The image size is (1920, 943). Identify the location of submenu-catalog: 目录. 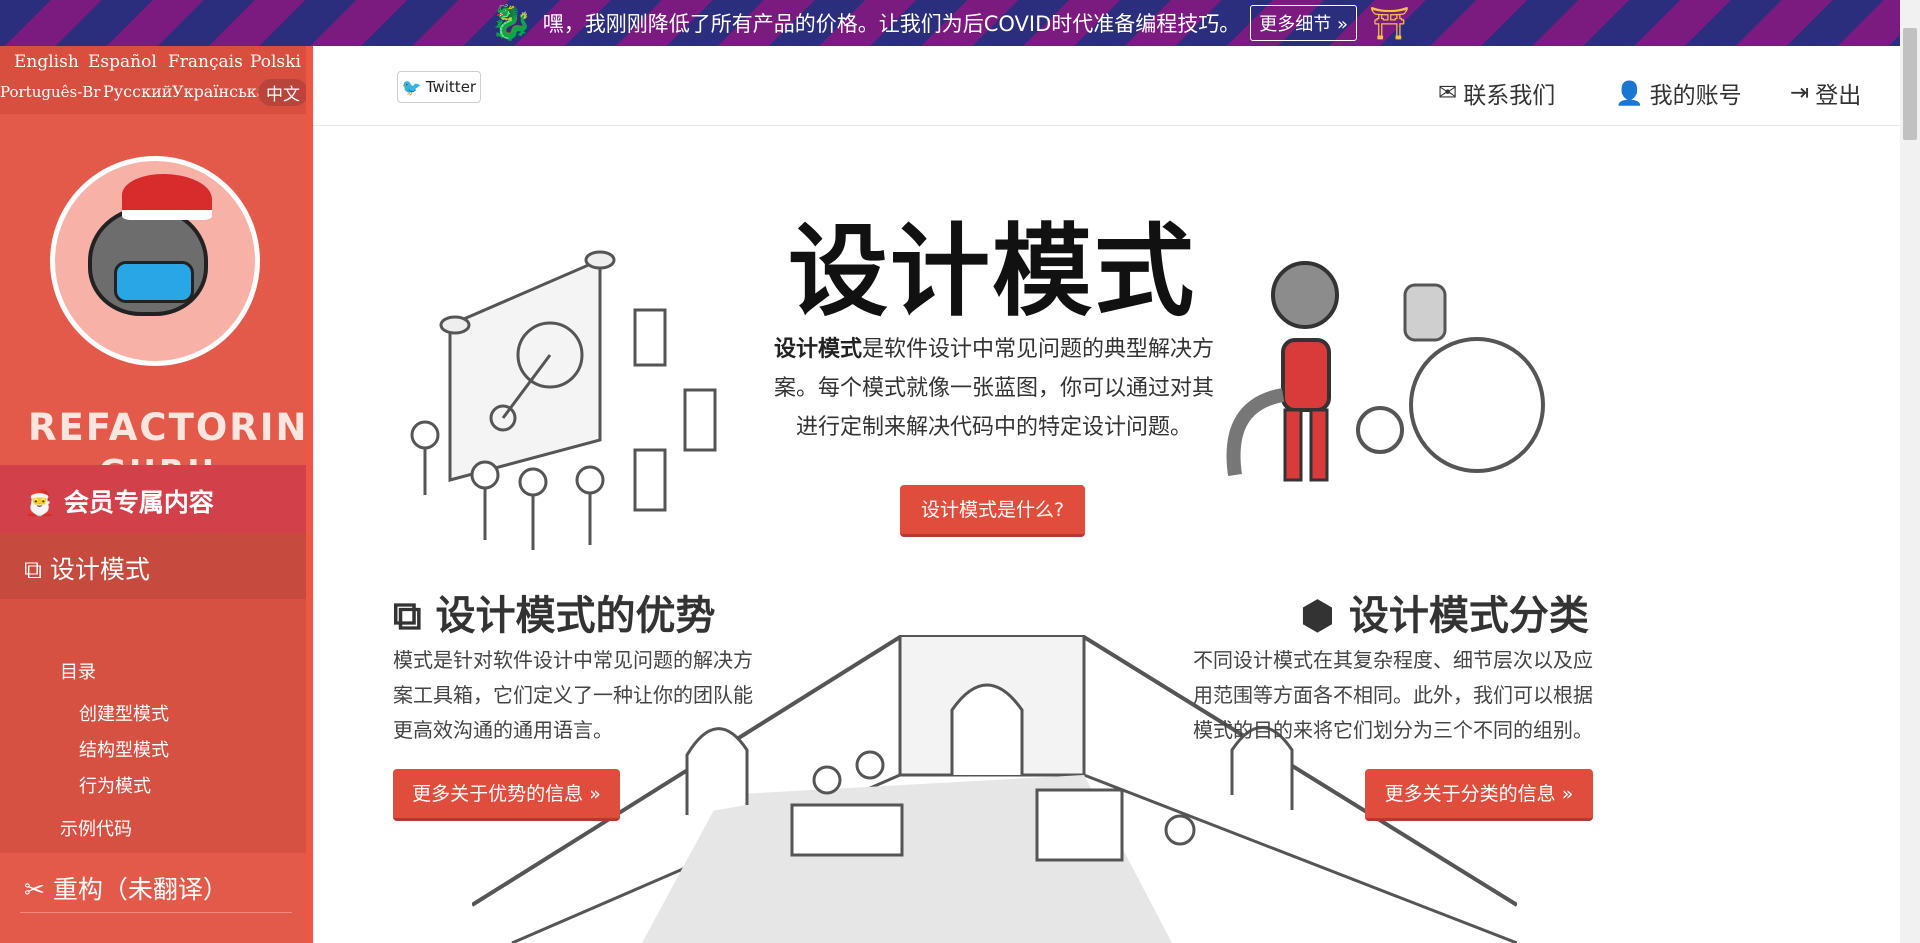
(78, 671).